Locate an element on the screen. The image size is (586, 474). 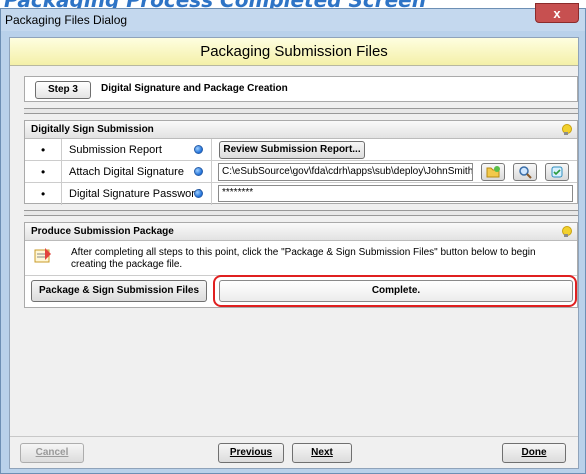
row-label: Digital Signature Password is located at coordinates (135, 194).